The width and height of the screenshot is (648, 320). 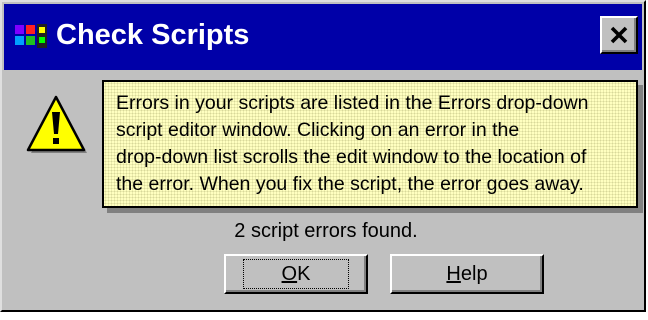 I want to click on ok-focus-rect: OK, so click(x=296, y=274).